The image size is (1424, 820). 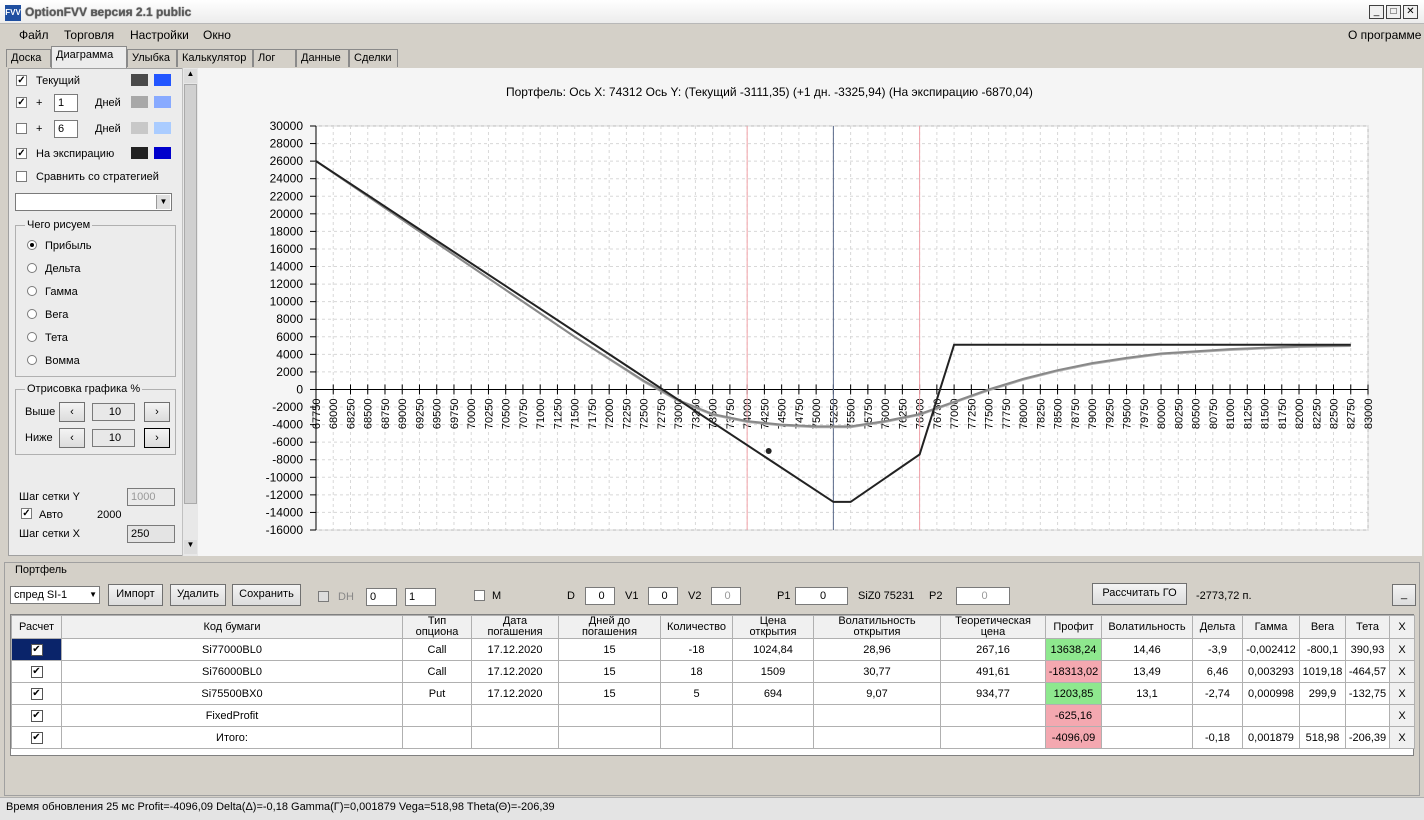 What do you see at coordinates (1376, 12) in the screenshot?
I see `minimize-button: _` at bounding box center [1376, 12].